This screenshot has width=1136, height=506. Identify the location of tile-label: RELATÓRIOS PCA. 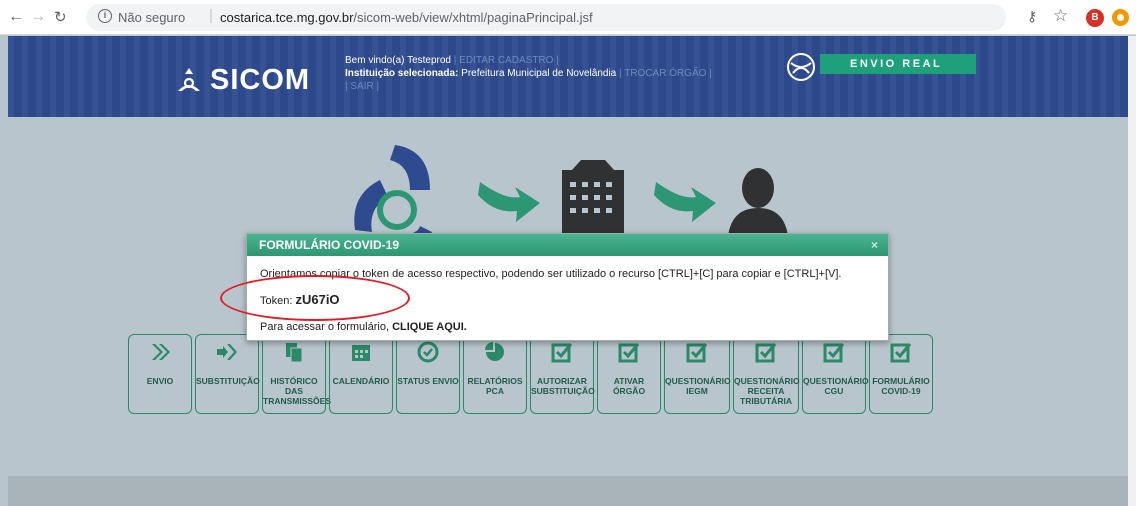
(495, 386).